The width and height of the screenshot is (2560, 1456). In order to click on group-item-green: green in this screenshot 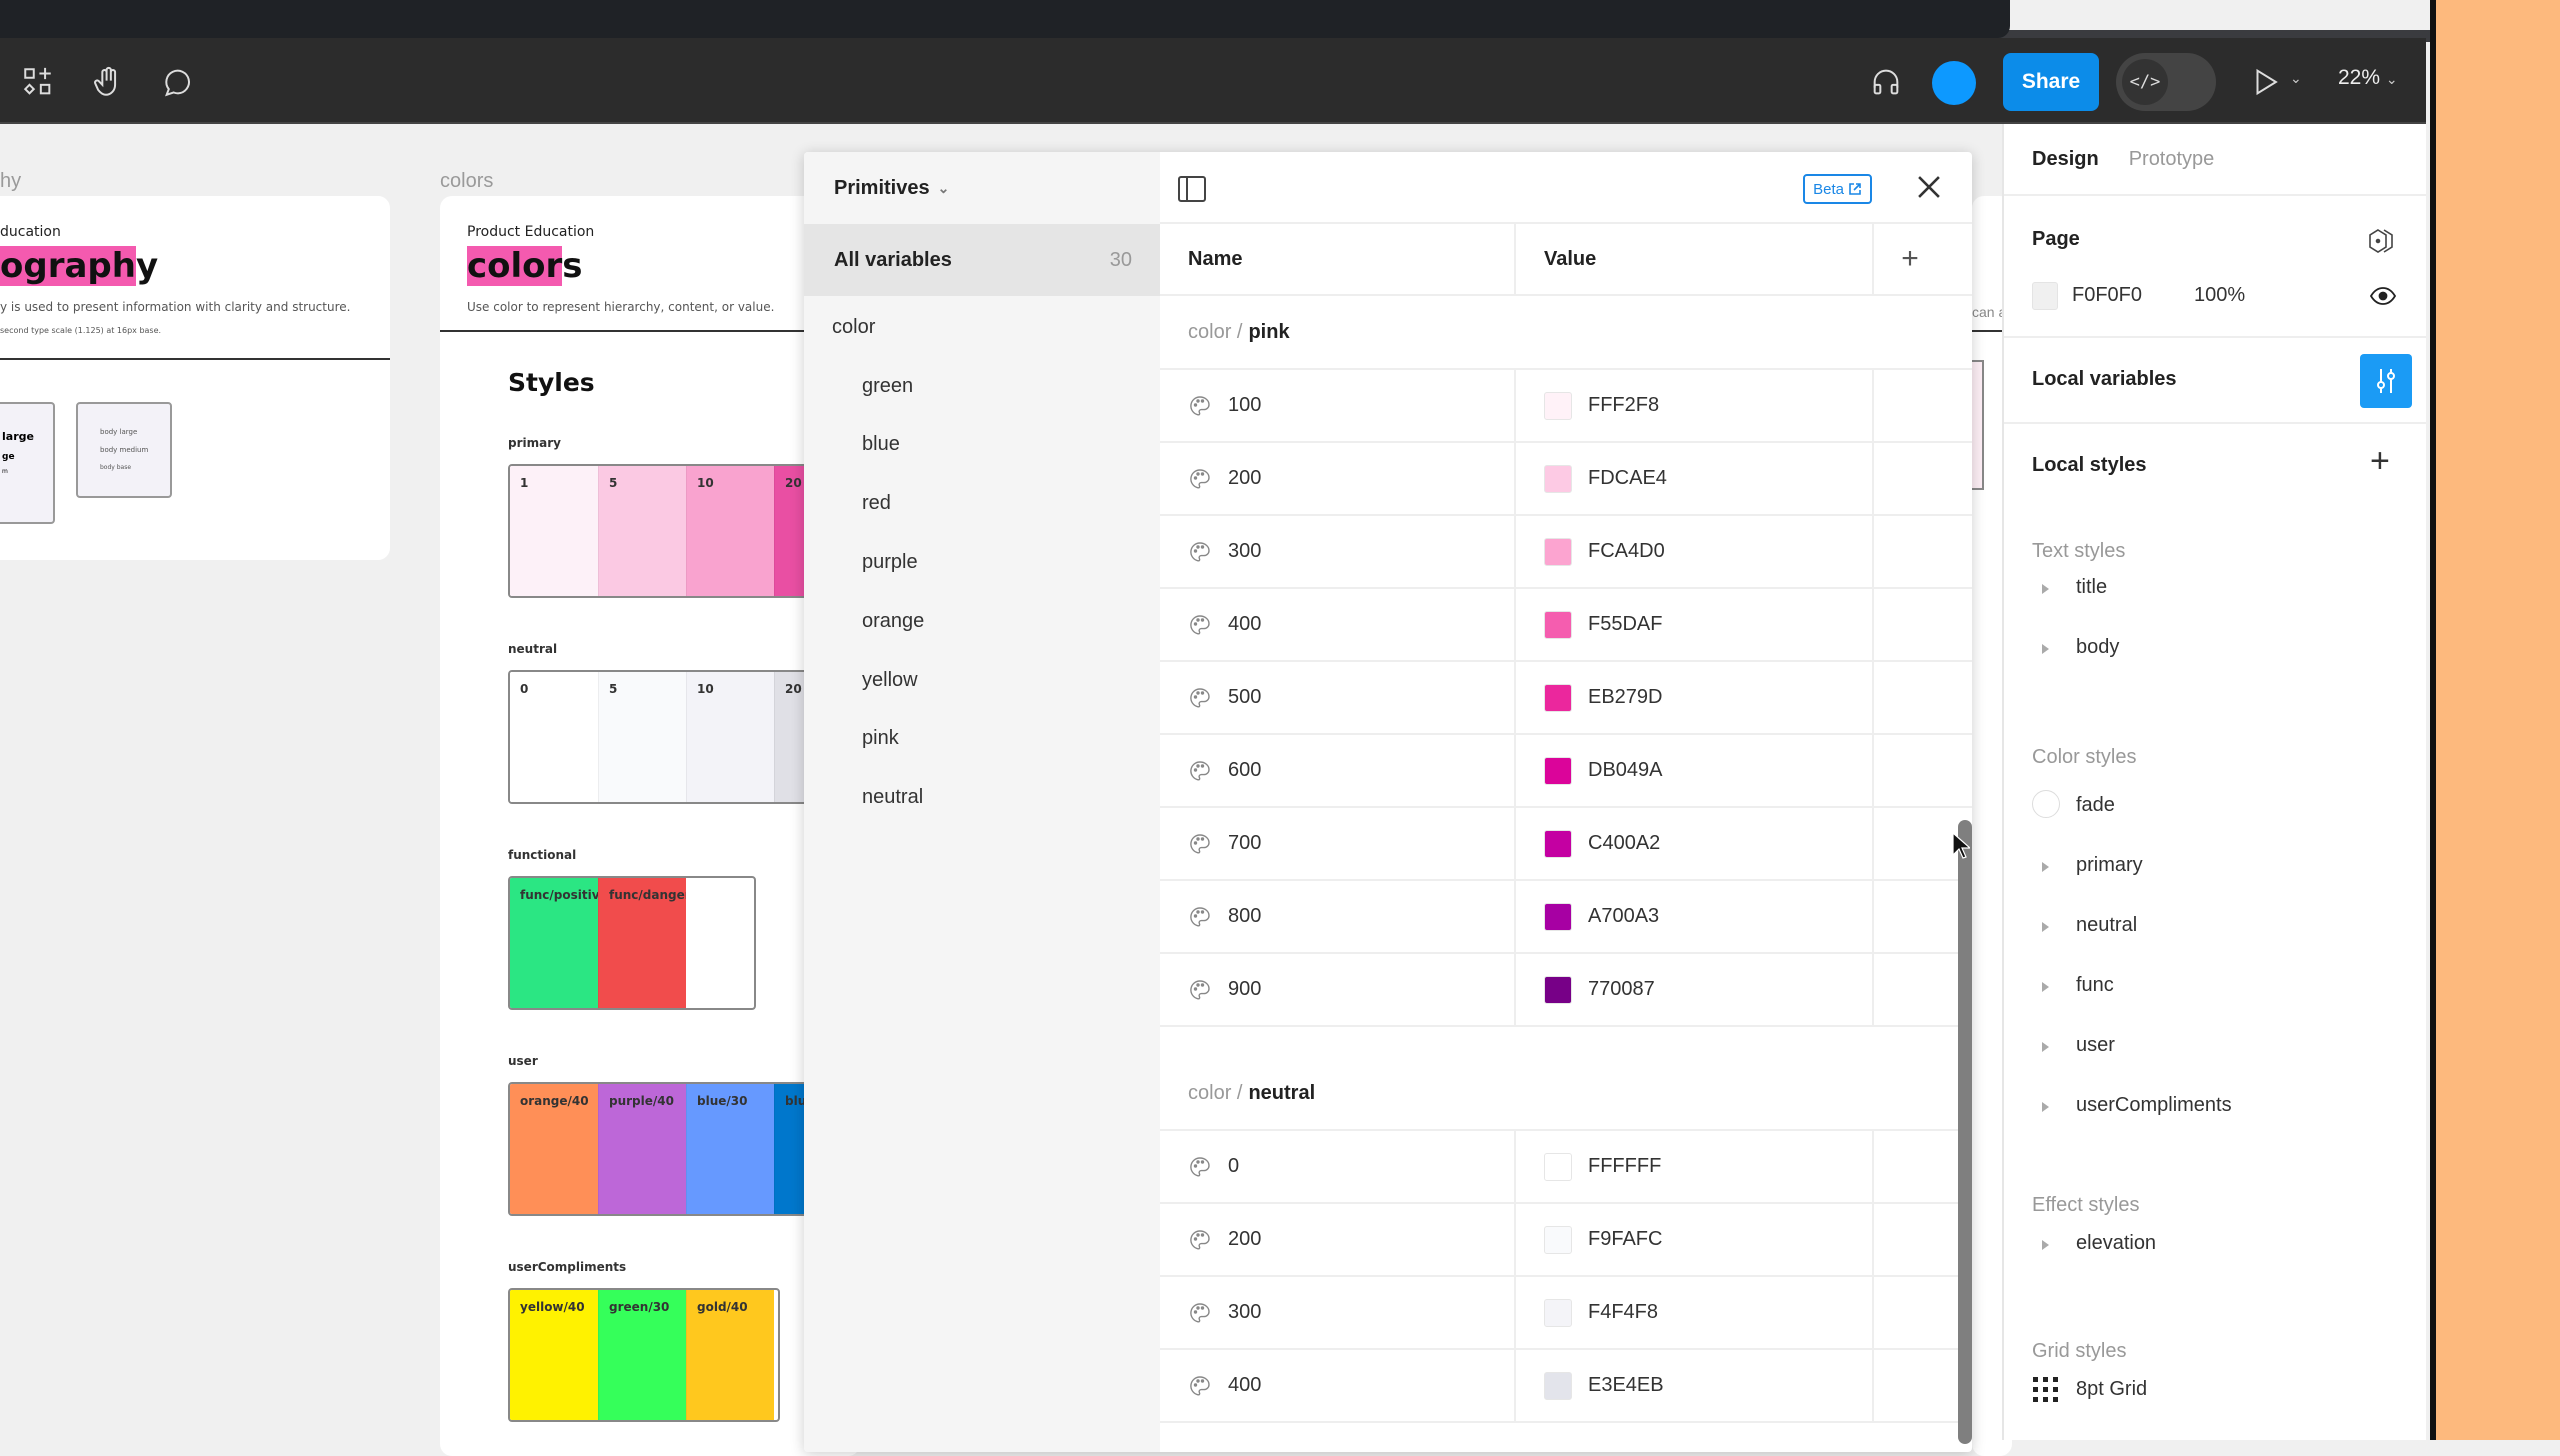, I will do `click(982, 386)`.